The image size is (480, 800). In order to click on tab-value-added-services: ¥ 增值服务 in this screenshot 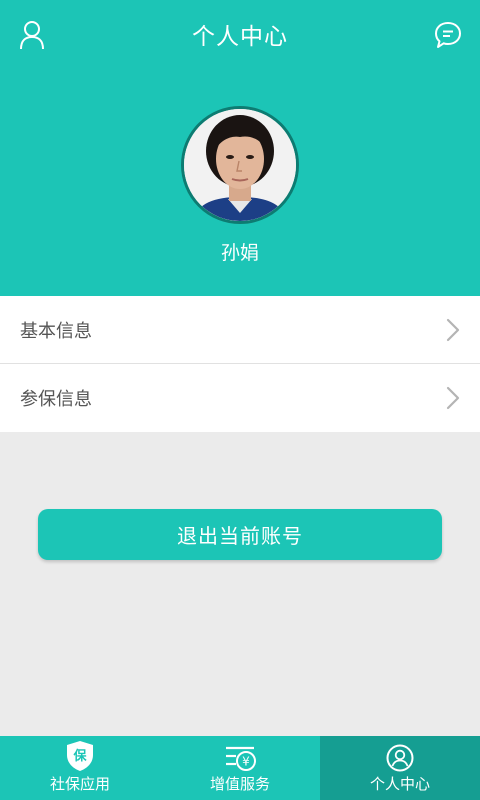, I will do `click(240, 768)`.